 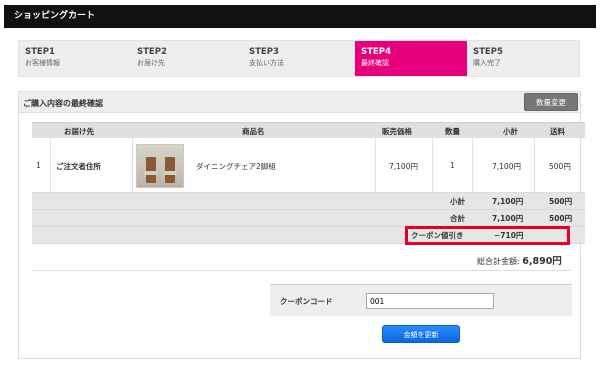 What do you see at coordinates (508, 201) in the screenshot?
I see `subtotal-value: 7,100円` at bounding box center [508, 201].